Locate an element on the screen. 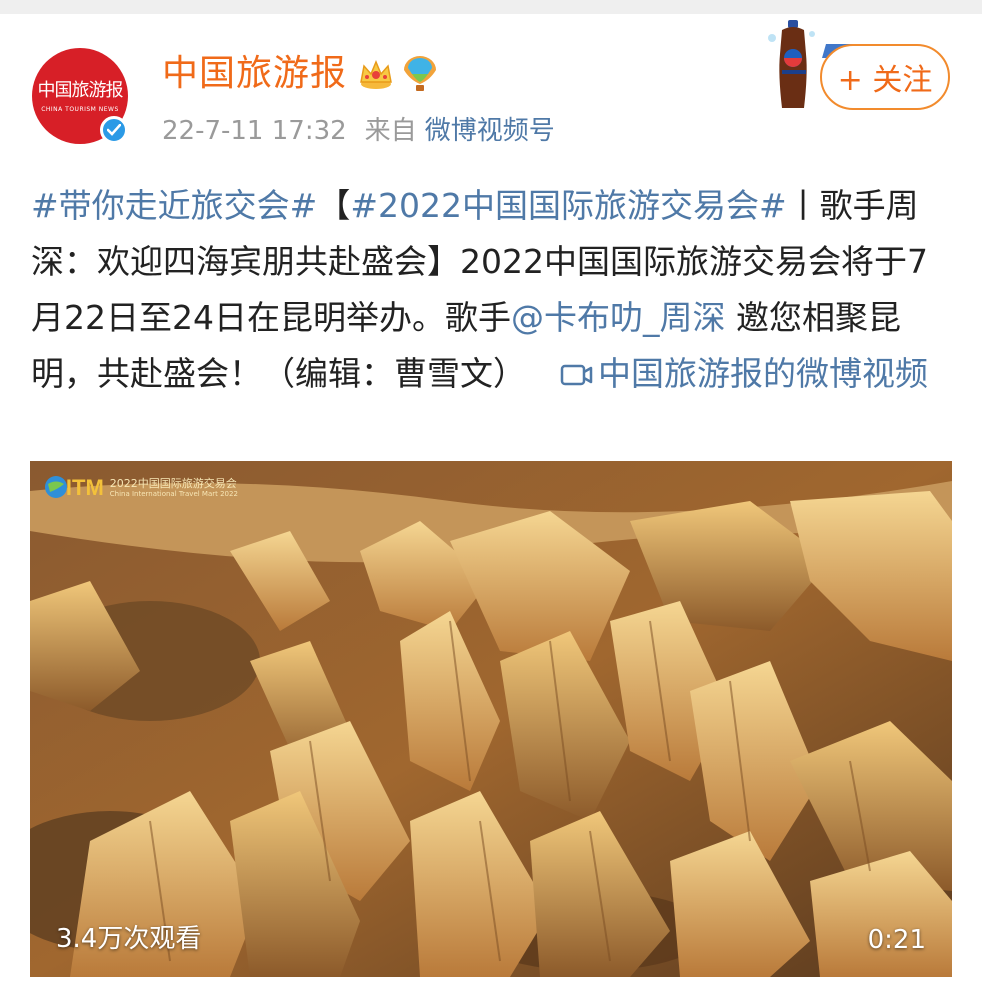 This screenshot has width=982, height=1000. topic-link-2: #2022中国国际旅游交易会# is located at coordinates (568, 205).